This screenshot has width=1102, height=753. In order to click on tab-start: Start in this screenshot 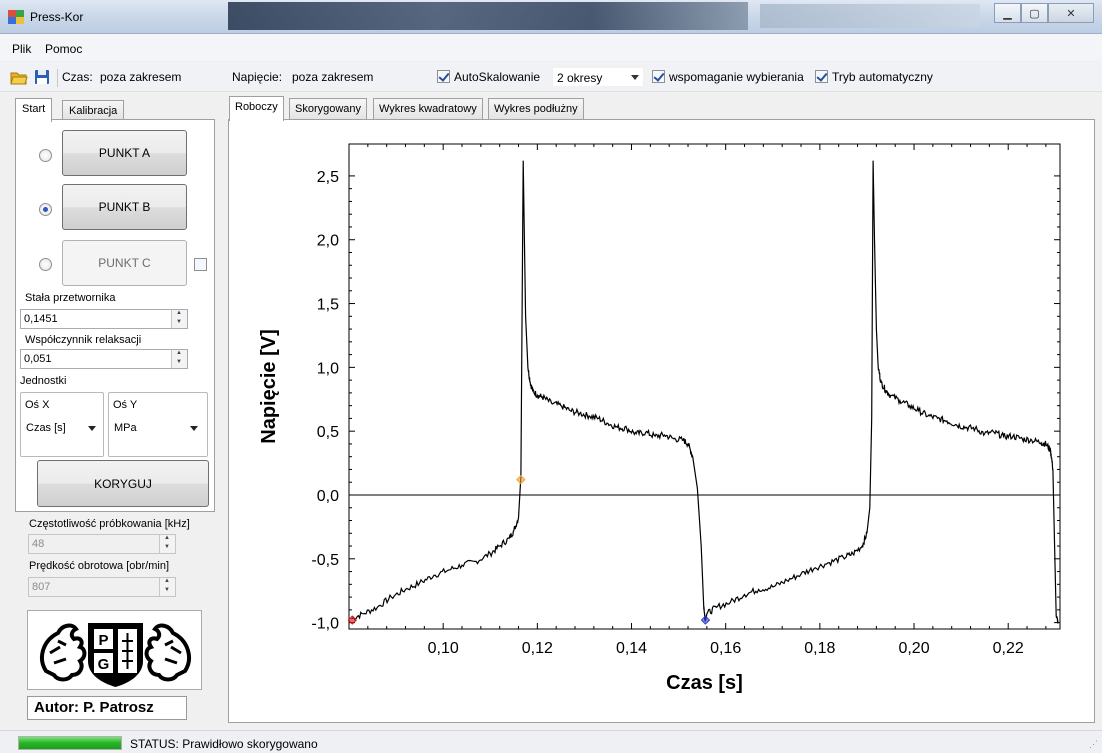, I will do `click(34, 110)`.